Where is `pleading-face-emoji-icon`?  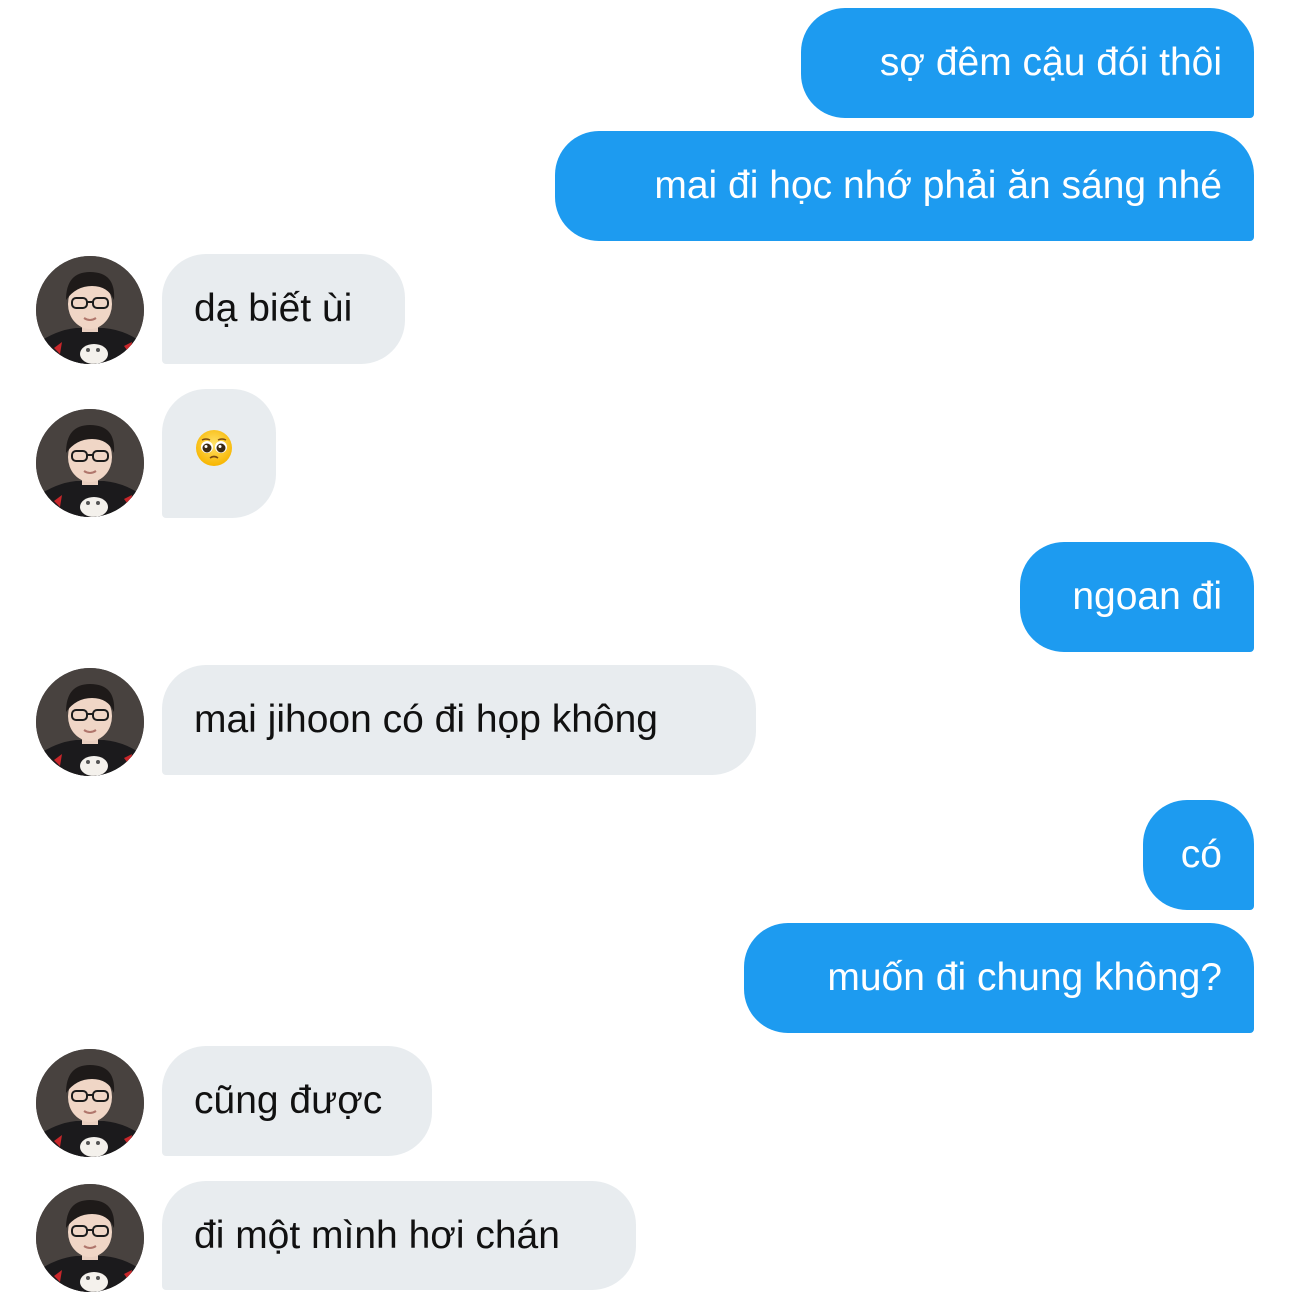 pleading-face-emoji-icon is located at coordinates (214, 455).